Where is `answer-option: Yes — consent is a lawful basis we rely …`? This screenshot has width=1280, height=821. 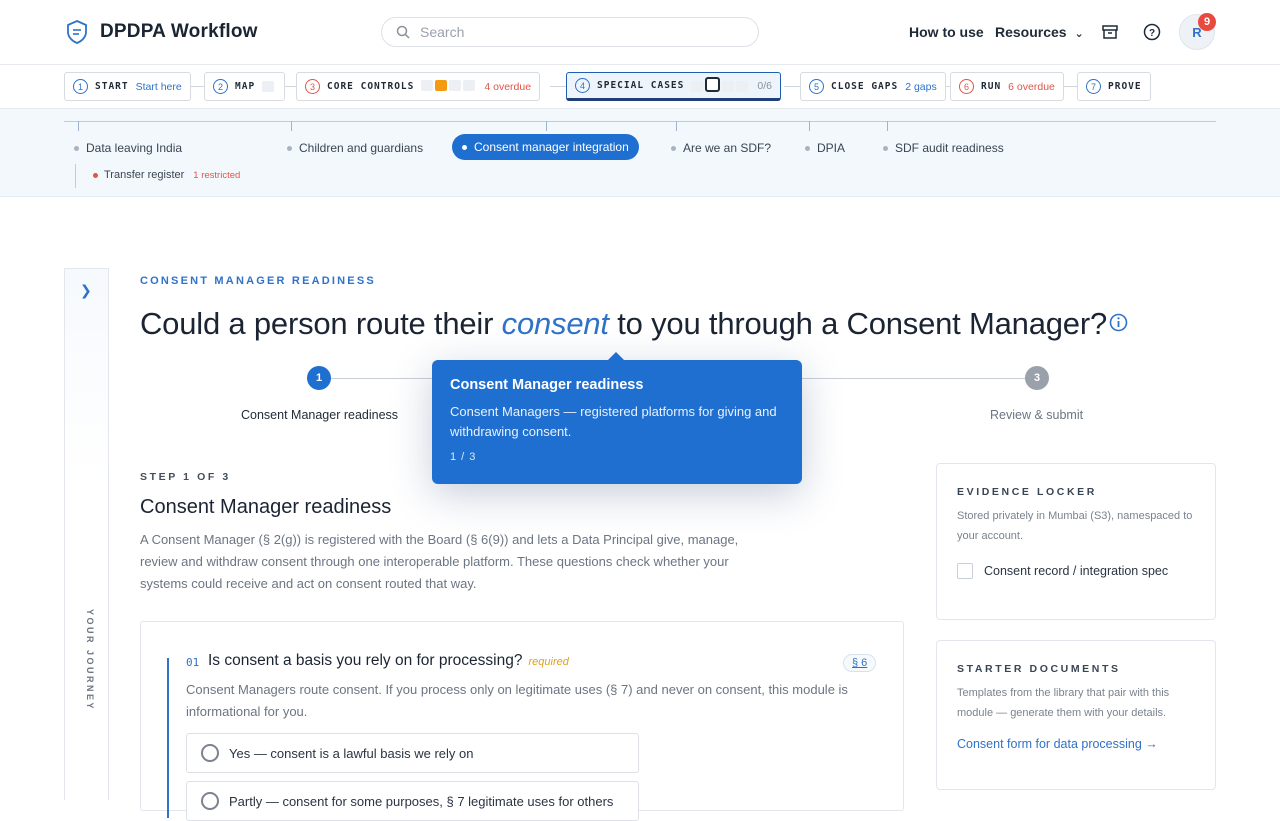
answer-option: Yes — consent is a lawful basis we rely … is located at coordinates (412, 753).